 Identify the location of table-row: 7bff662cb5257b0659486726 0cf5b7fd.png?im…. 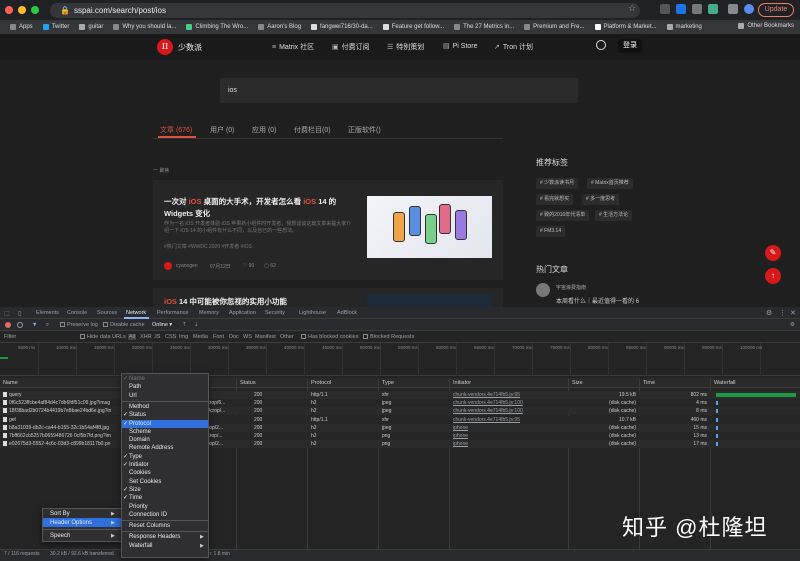
(400, 436).